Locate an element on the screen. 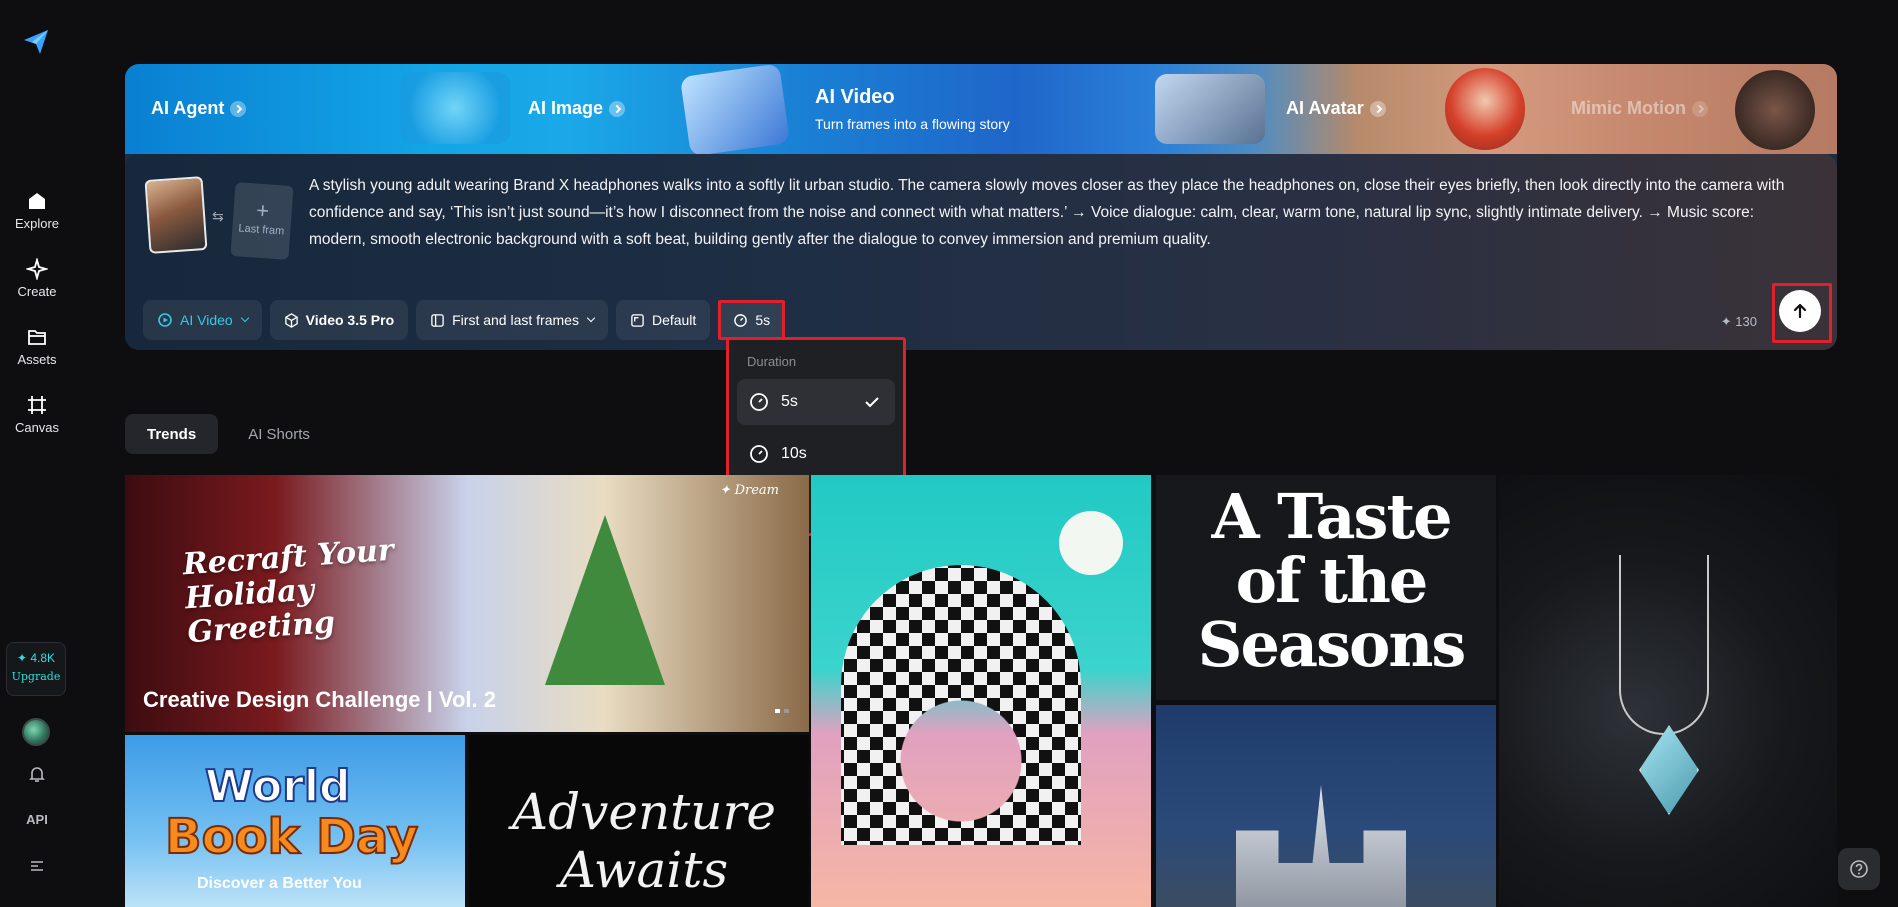 The width and height of the screenshot is (1898, 907). tab-ai-agent: AI Agent is located at coordinates (199, 108).